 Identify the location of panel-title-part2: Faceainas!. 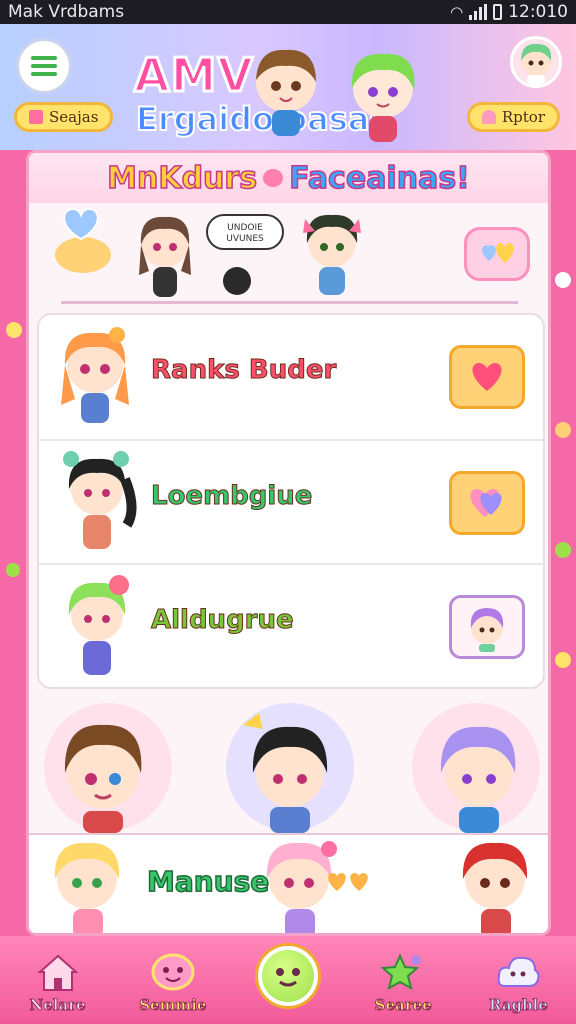
(379, 178).